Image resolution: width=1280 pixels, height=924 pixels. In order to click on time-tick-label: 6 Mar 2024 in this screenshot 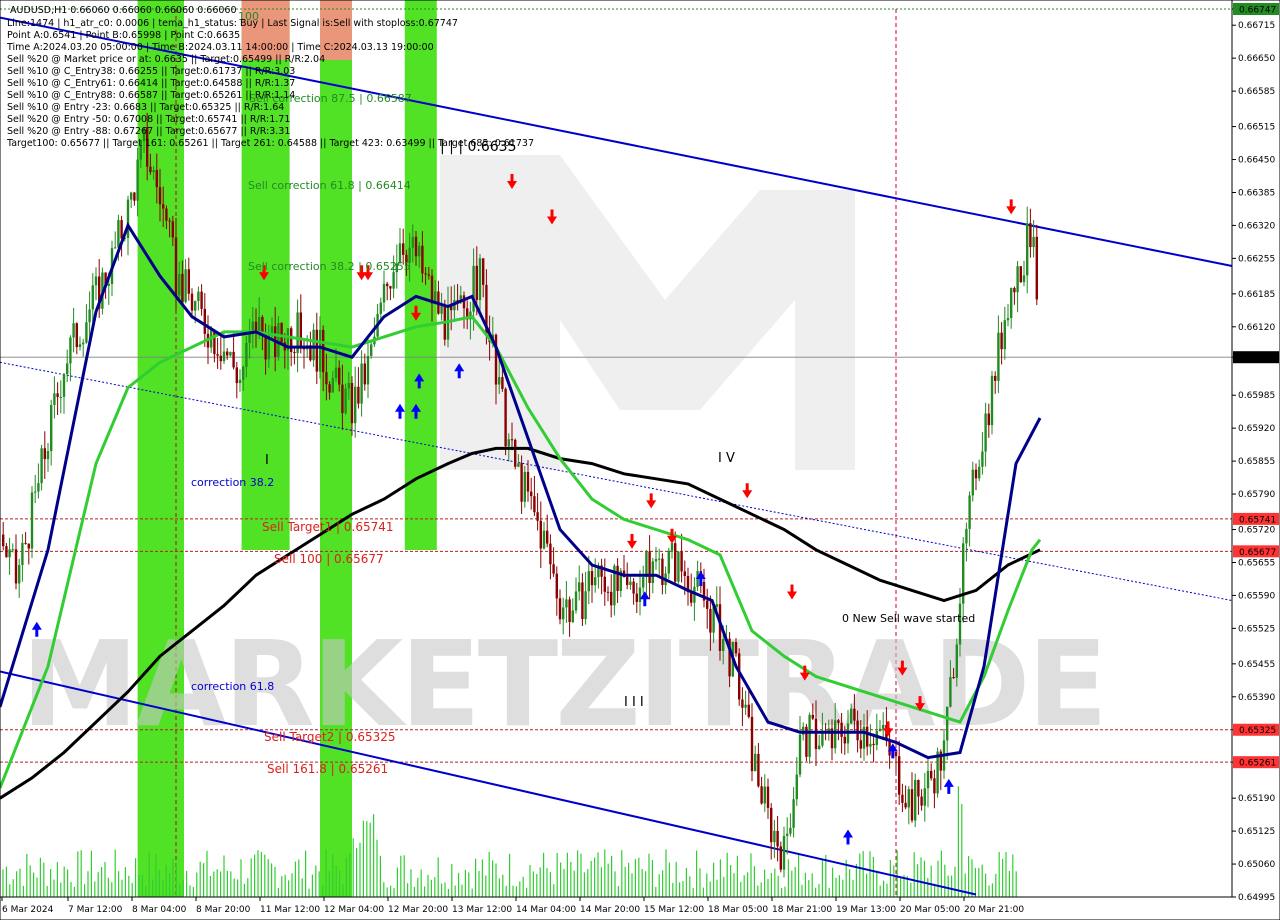, I will do `click(28, 910)`.